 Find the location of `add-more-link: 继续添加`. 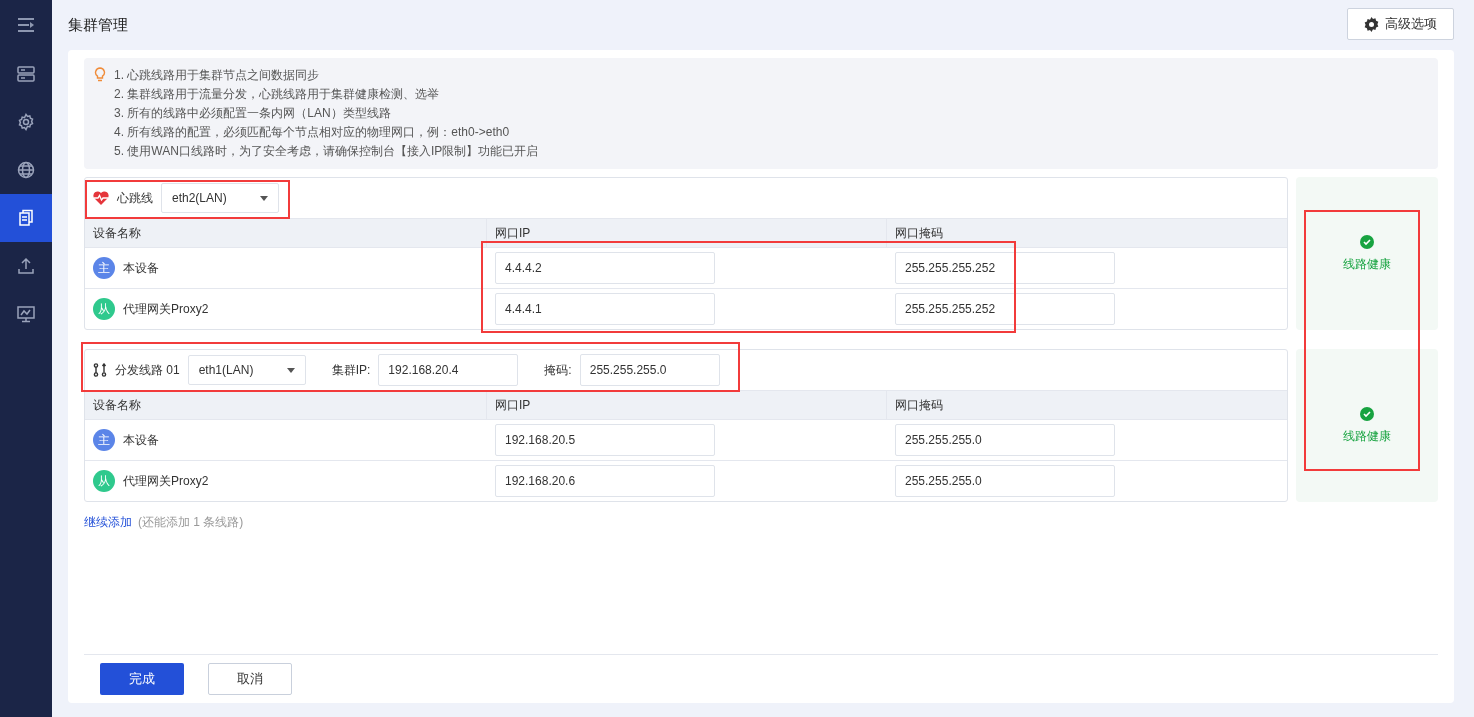

add-more-link: 继续添加 is located at coordinates (108, 522).